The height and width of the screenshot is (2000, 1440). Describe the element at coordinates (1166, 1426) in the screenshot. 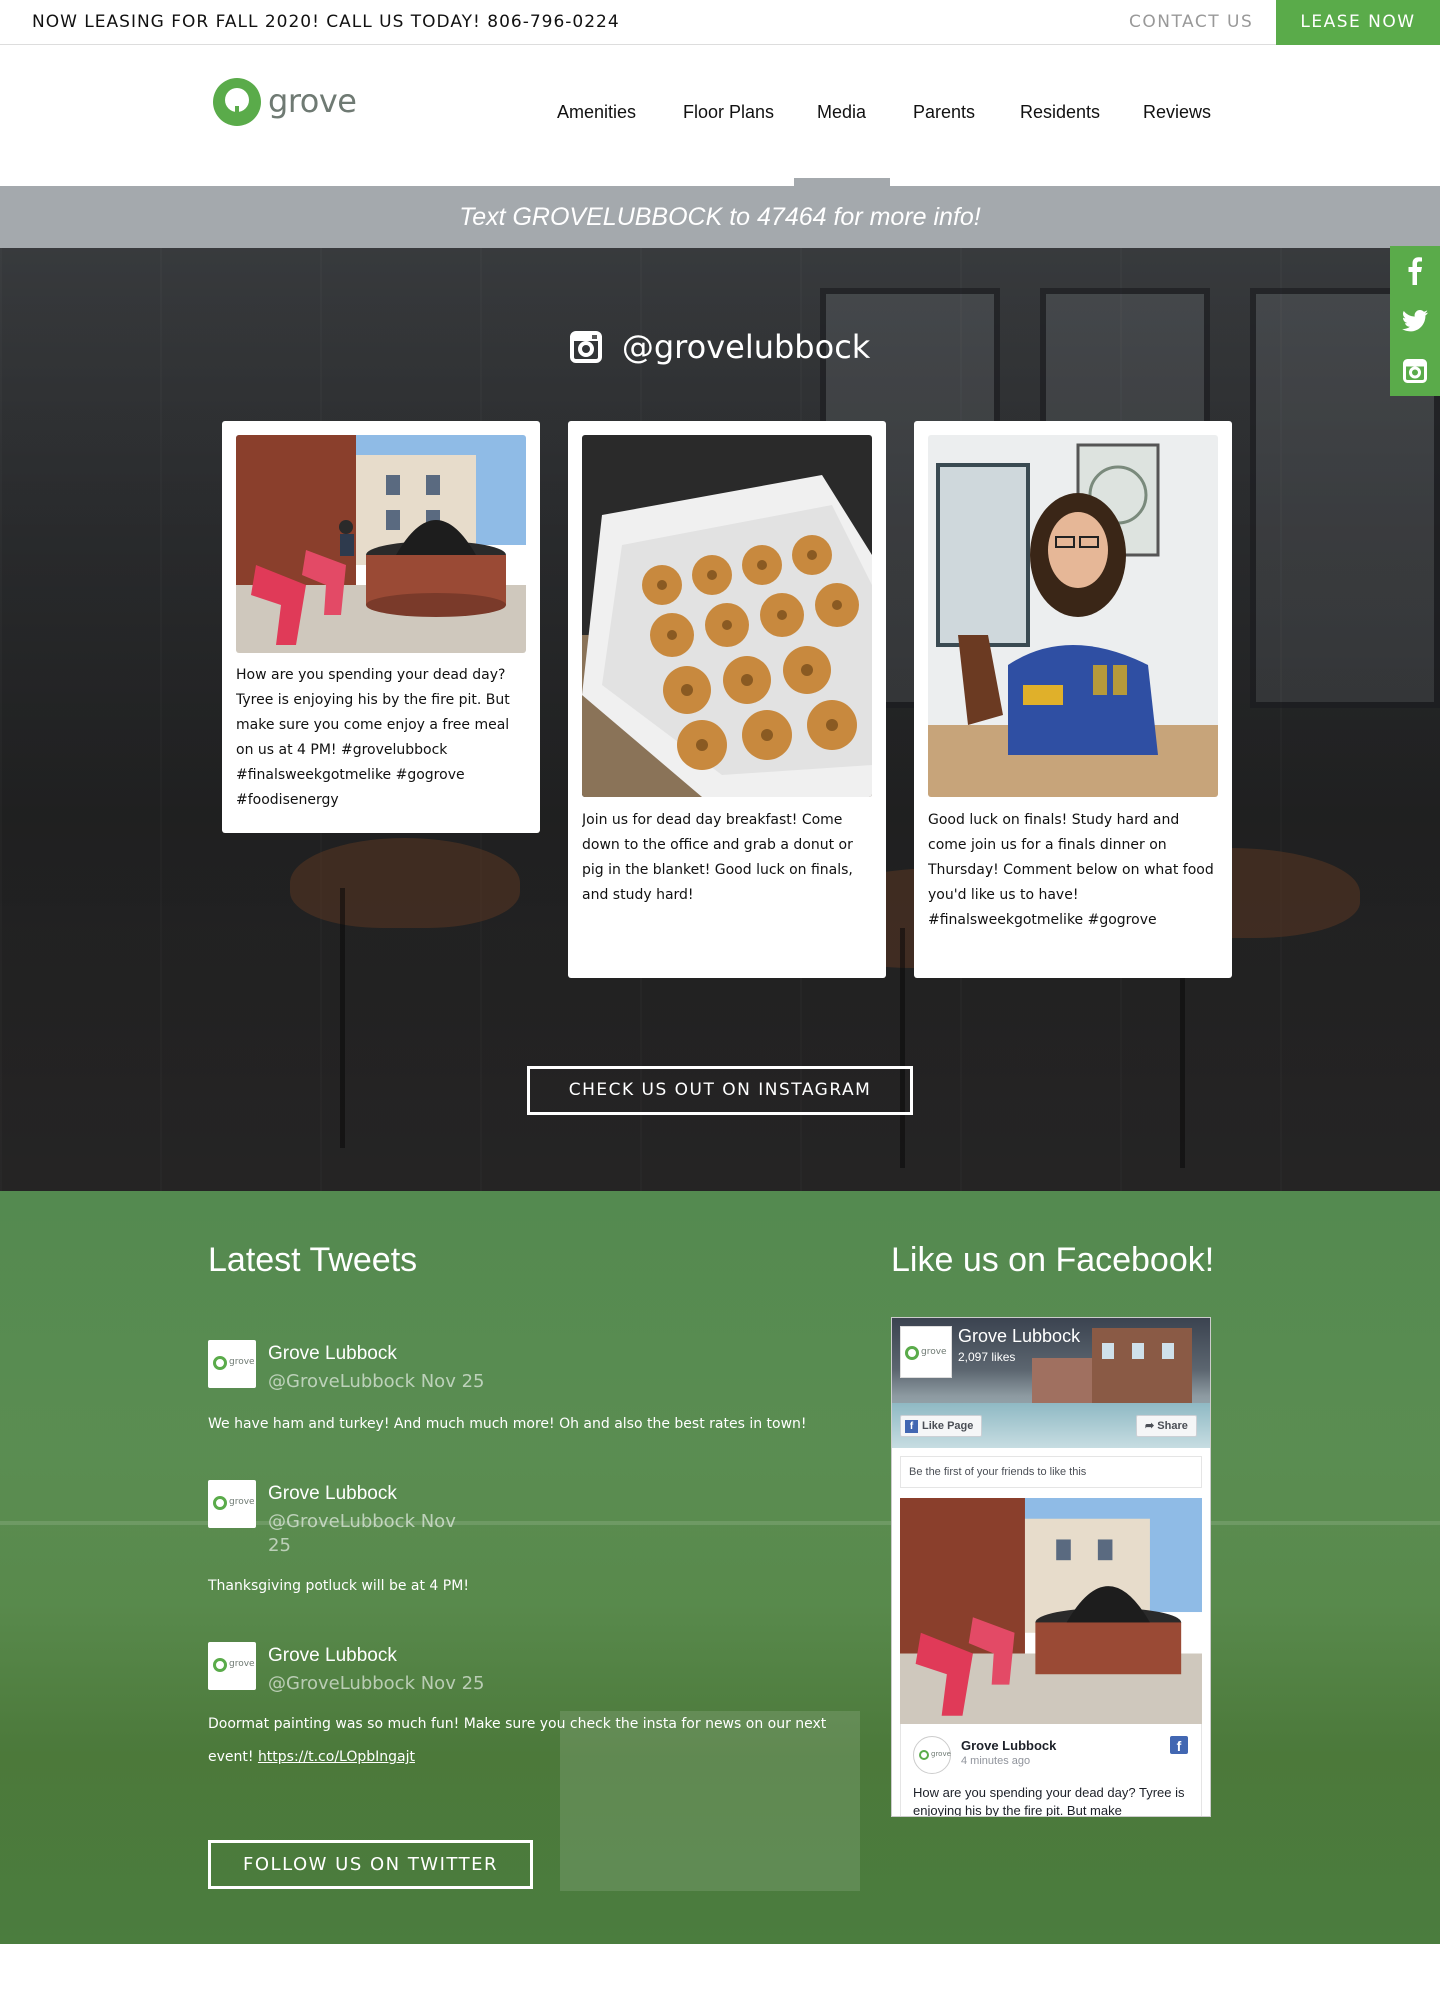

I see `facebook-share-button: ➦ Share` at that location.